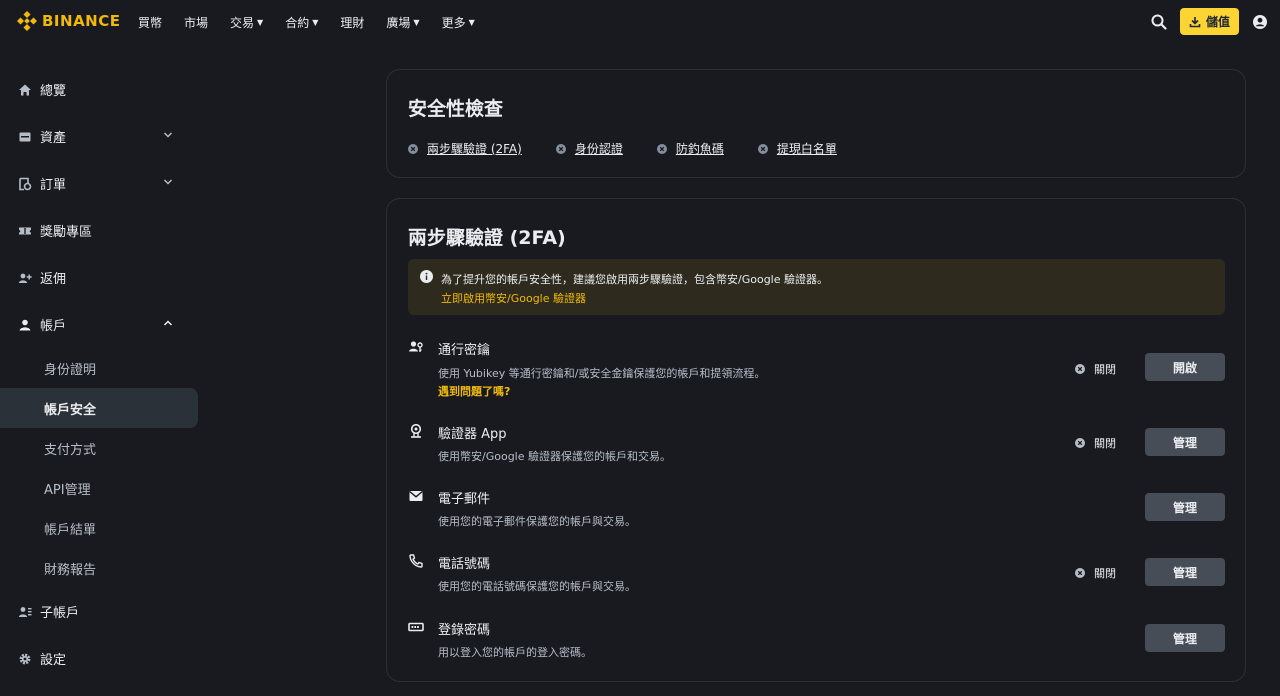  I want to click on sidebar-subitem-label: 支付方式, so click(70, 450).